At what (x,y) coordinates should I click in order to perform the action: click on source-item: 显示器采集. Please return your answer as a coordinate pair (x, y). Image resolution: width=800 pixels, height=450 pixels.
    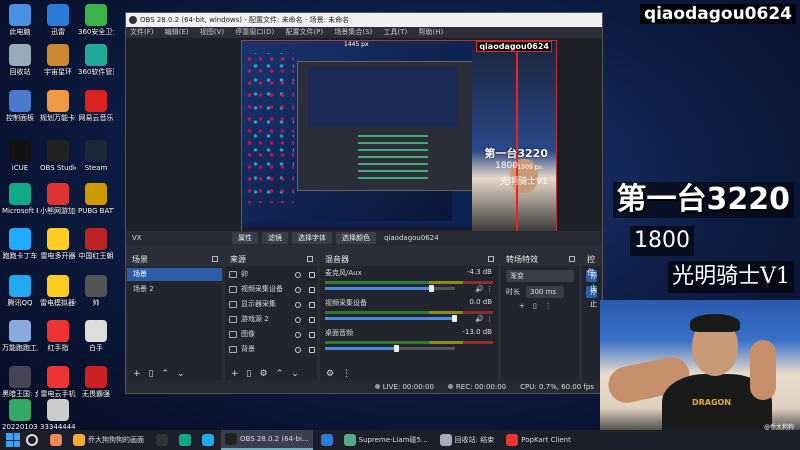
    Looking at the image, I should click on (271, 304).